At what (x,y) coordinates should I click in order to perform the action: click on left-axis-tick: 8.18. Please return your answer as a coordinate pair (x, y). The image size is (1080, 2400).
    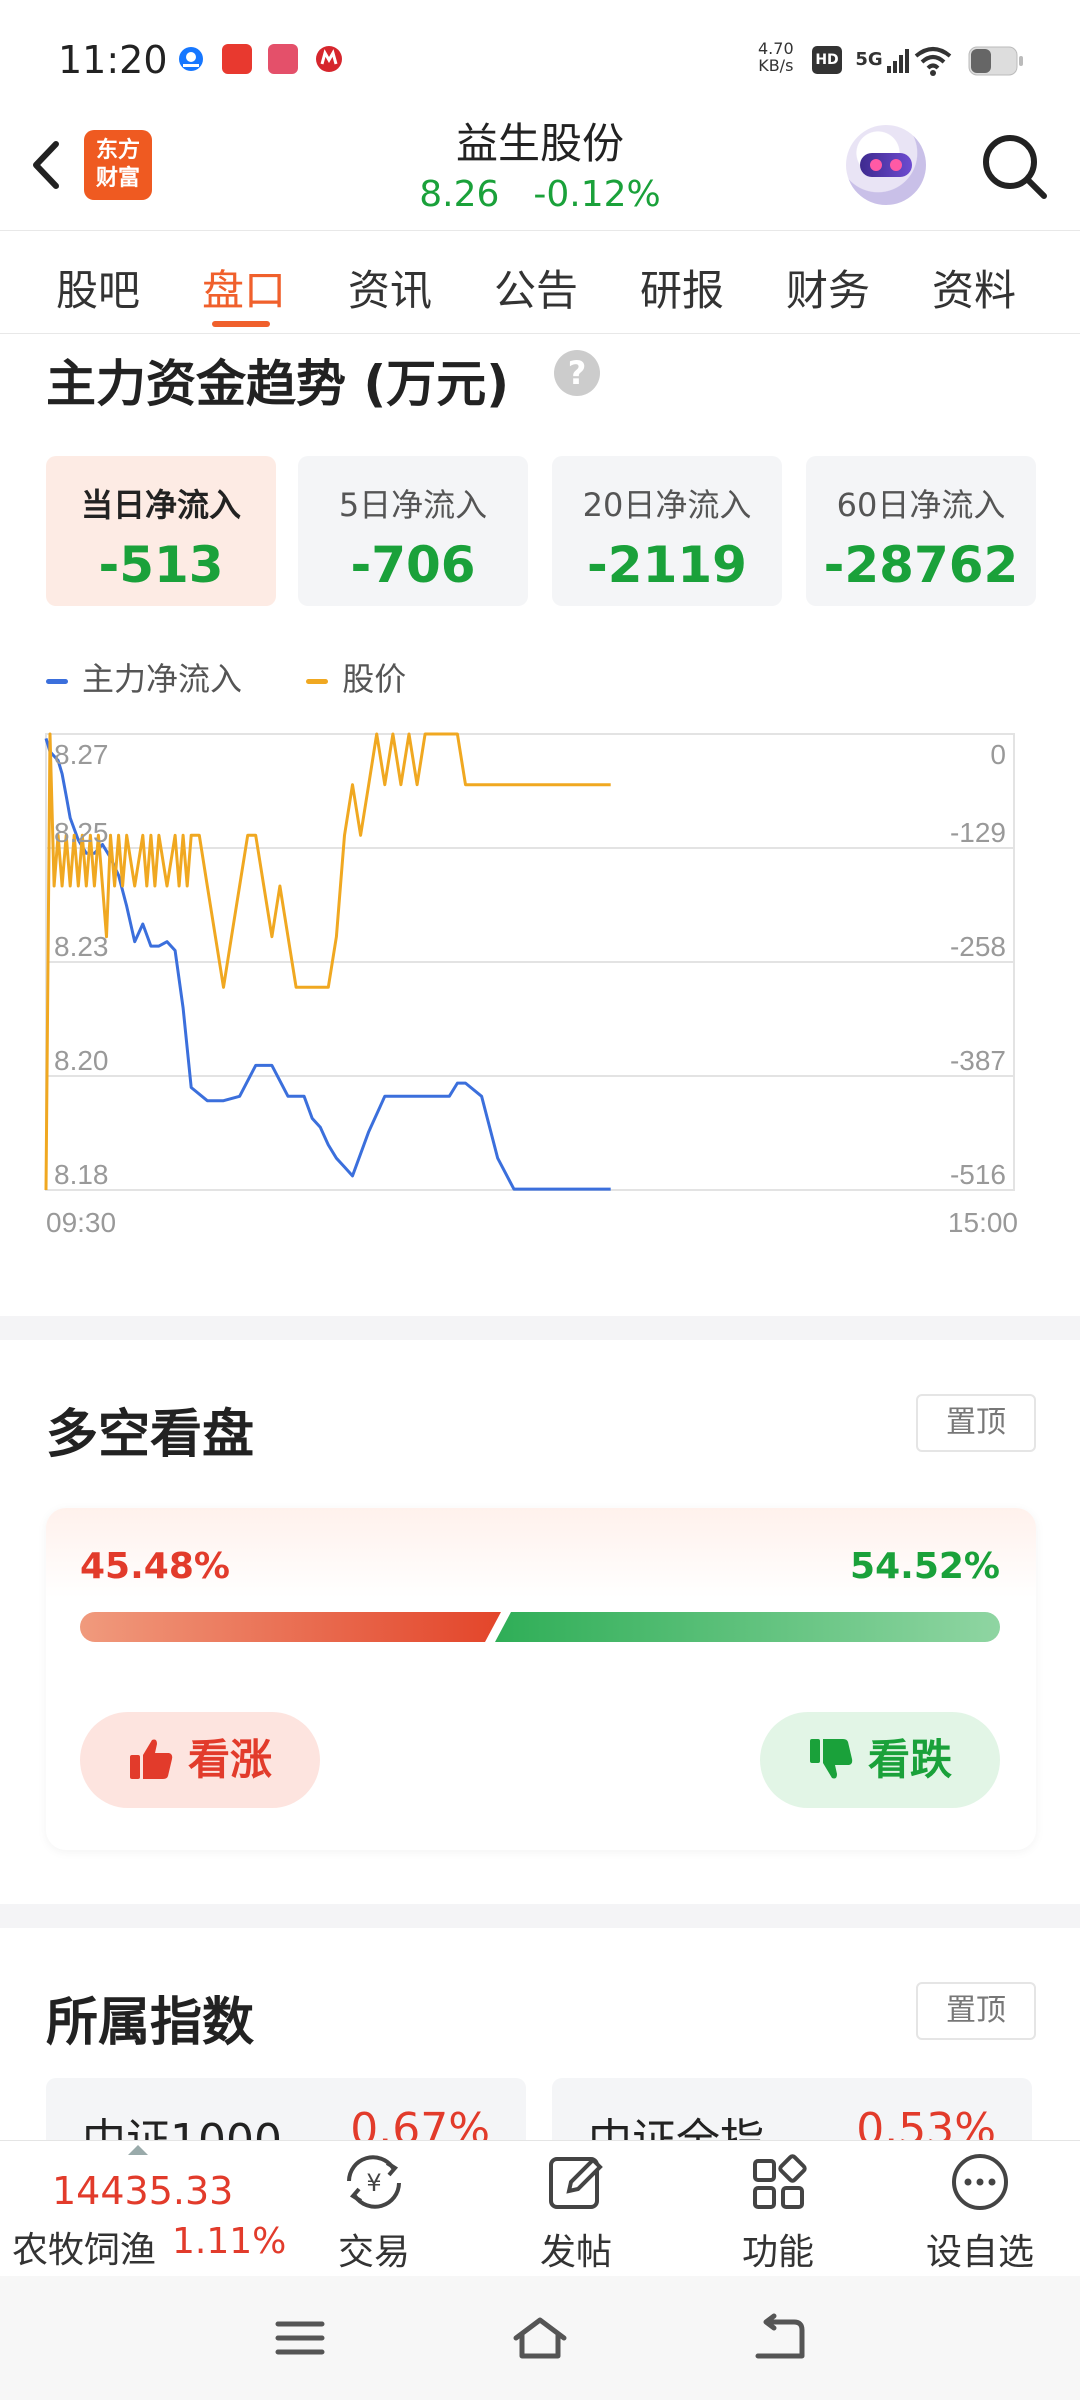
    Looking at the image, I should click on (81, 1174).